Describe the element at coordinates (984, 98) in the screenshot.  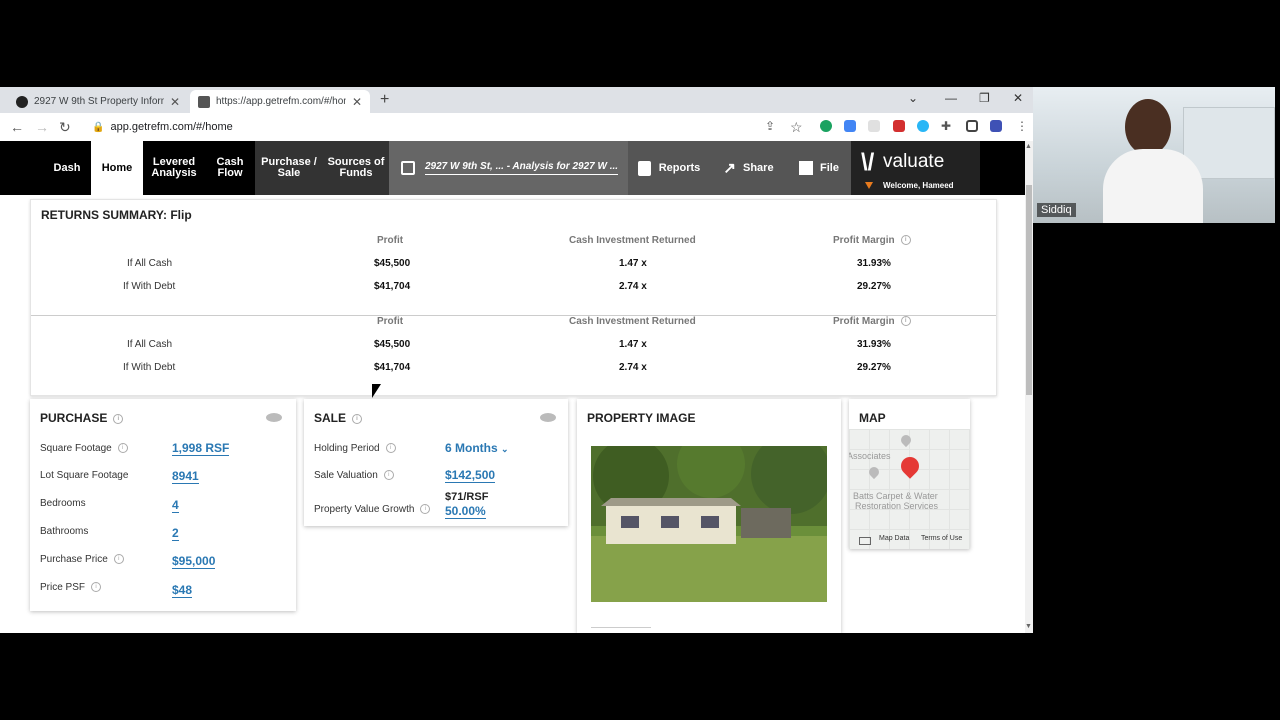
I see `restore-icon: ❐` at that location.